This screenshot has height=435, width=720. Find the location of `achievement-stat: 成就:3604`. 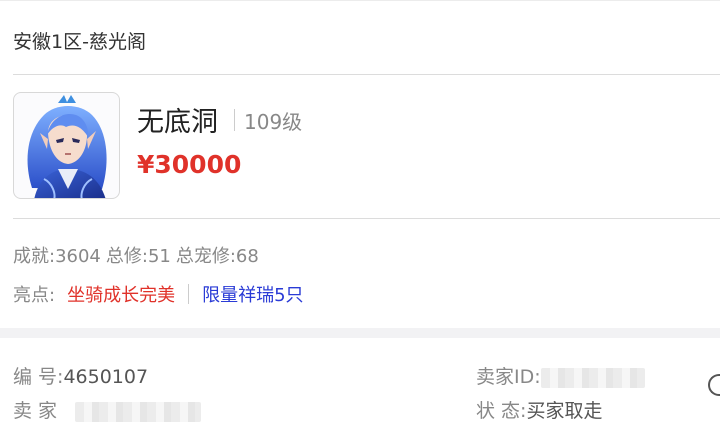

achievement-stat: 成就:3604 is located at coordinates (57, 256).